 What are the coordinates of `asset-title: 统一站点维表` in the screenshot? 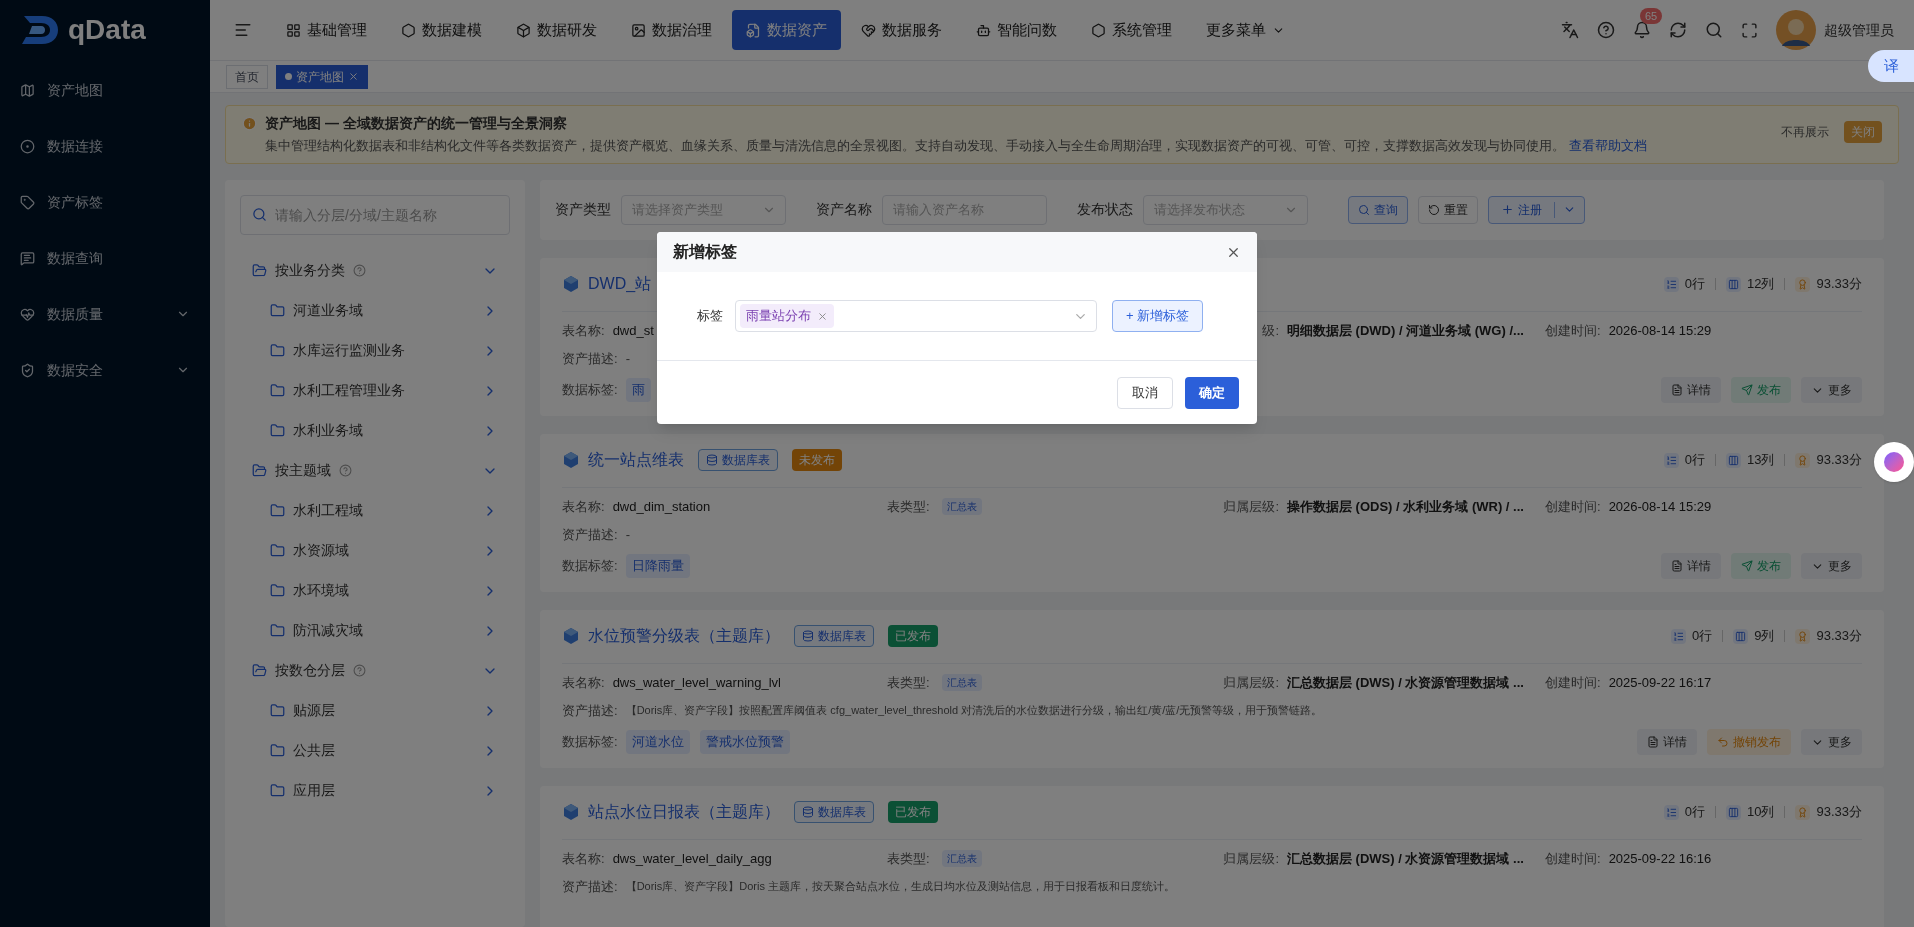 It's located at (636, 460).